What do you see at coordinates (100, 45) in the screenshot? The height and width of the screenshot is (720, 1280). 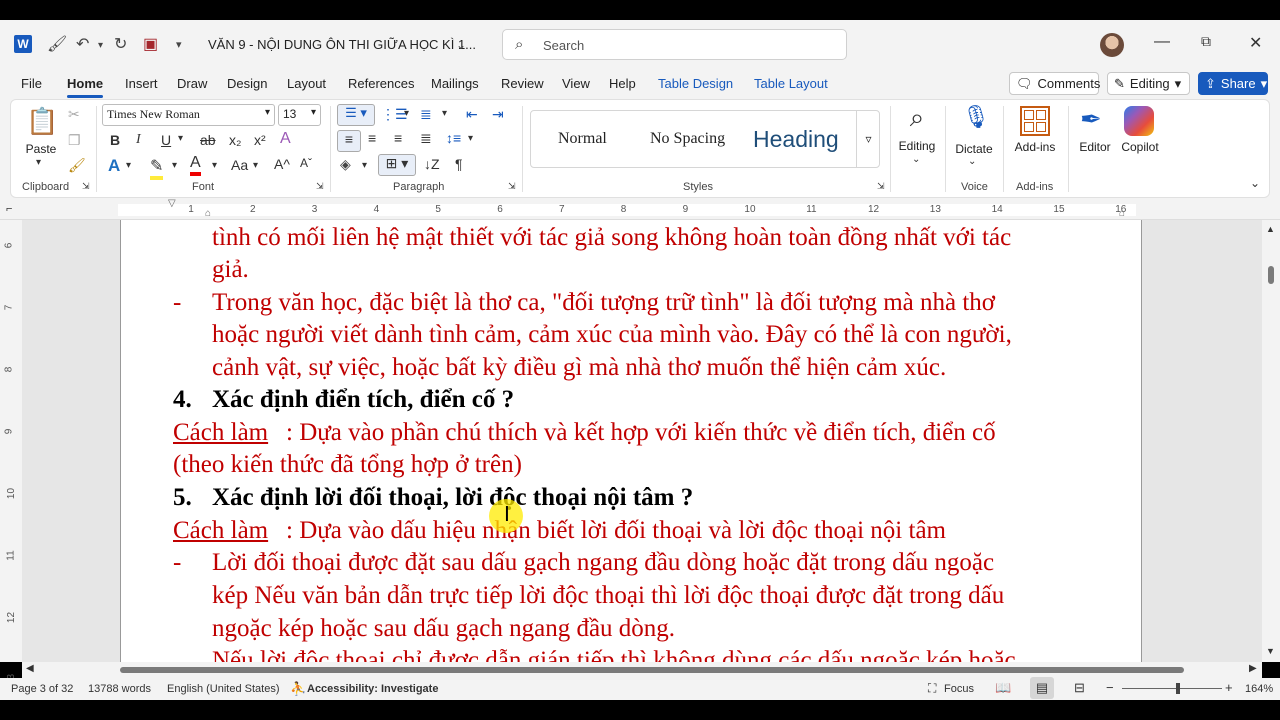 I see `undo-dropdown-icon: ▾` at bounding box center [100, 45].